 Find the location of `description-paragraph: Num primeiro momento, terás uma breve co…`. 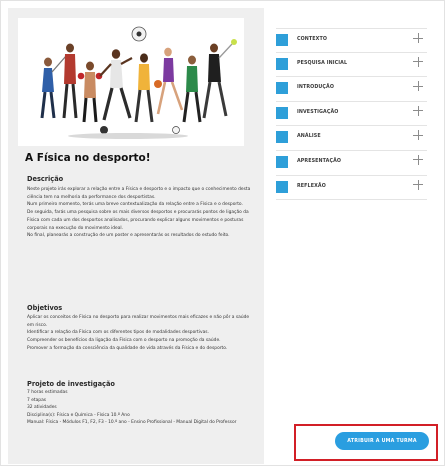

description-paragraph: Num primeiro momento, terás uma breve co… is located at coordinates (135, 205).